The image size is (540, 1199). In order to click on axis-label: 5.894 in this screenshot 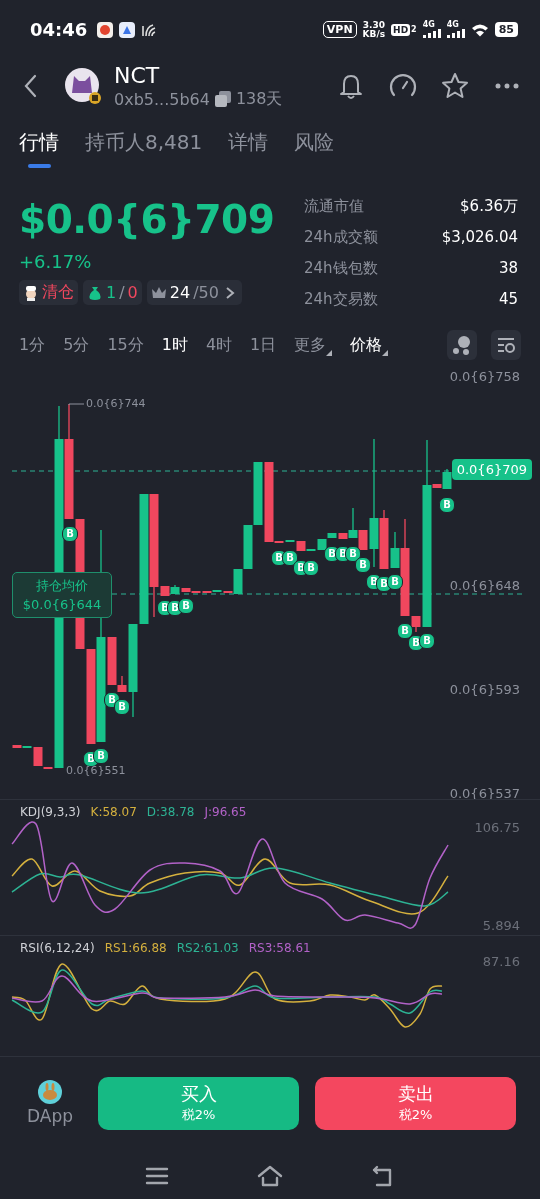, I will do `click(501, 925)`.